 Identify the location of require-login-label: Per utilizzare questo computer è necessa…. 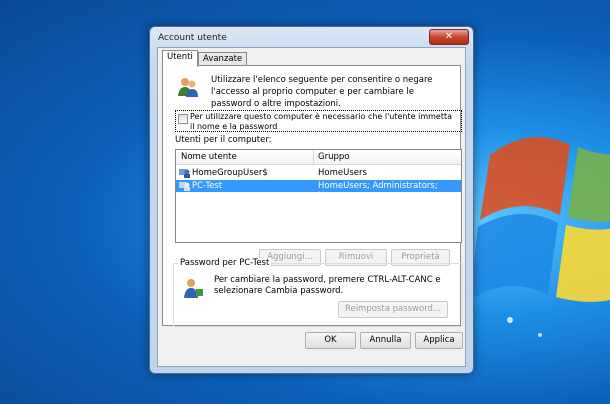
(321, 121).